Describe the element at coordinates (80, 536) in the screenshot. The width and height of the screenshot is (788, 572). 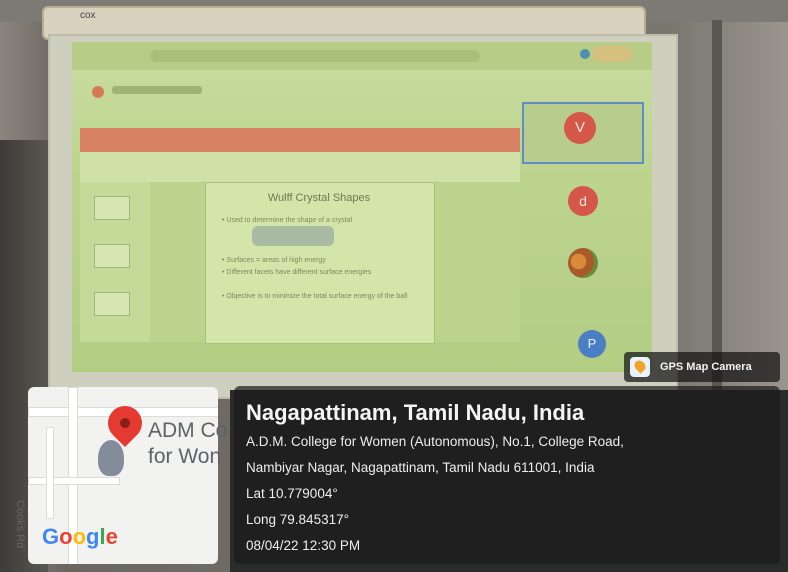
I see `google-logo: Google` at that location.